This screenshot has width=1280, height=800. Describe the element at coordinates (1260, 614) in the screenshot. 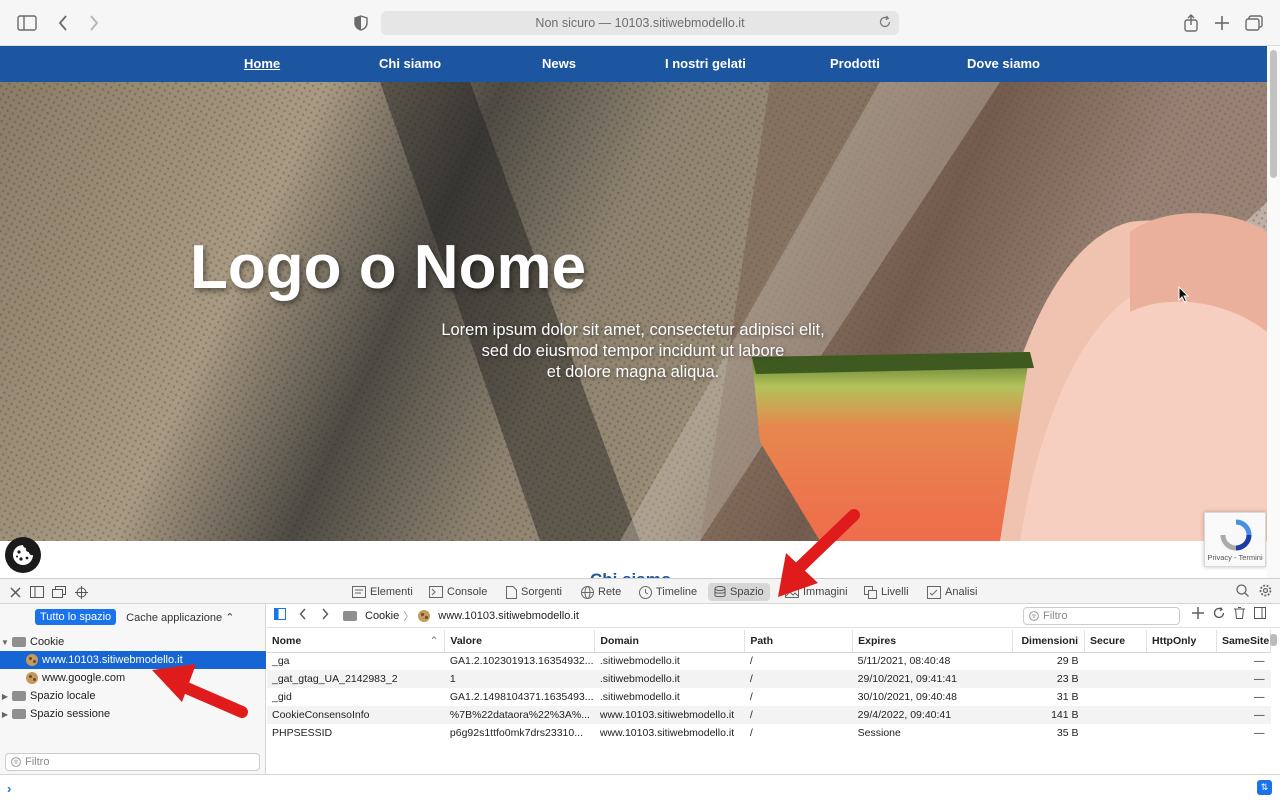

I see `details-sidebar-icon` at that location.